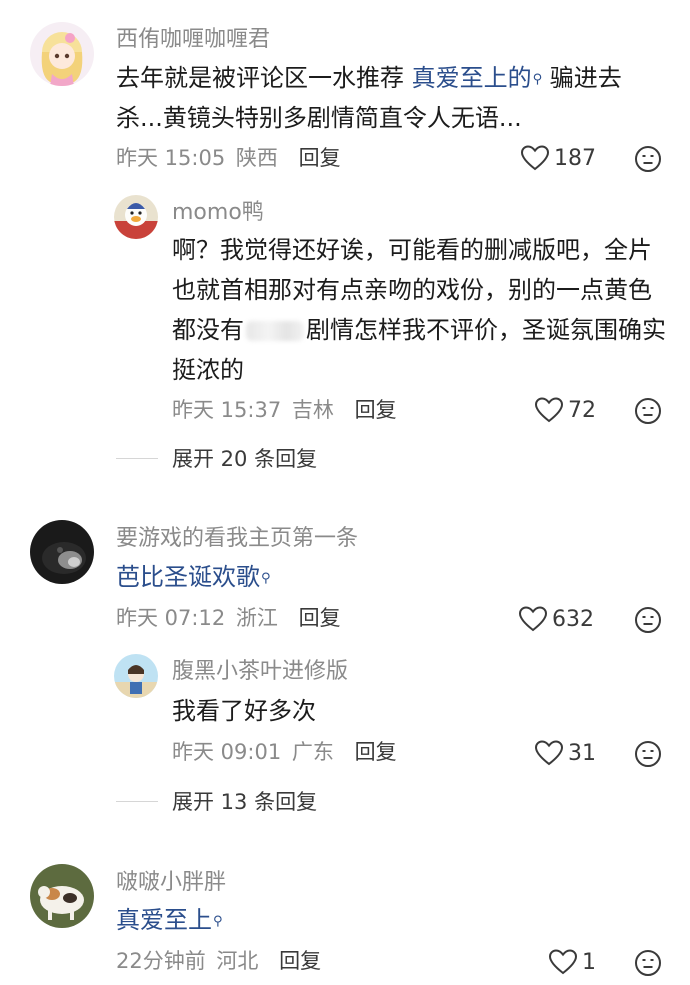 This screenshot has height=985, width=690. I want to click on like-count: 72, so click(582, 410).